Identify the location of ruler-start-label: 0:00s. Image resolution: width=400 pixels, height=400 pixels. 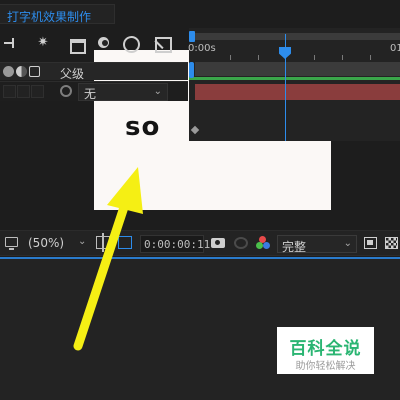
(202, 48).